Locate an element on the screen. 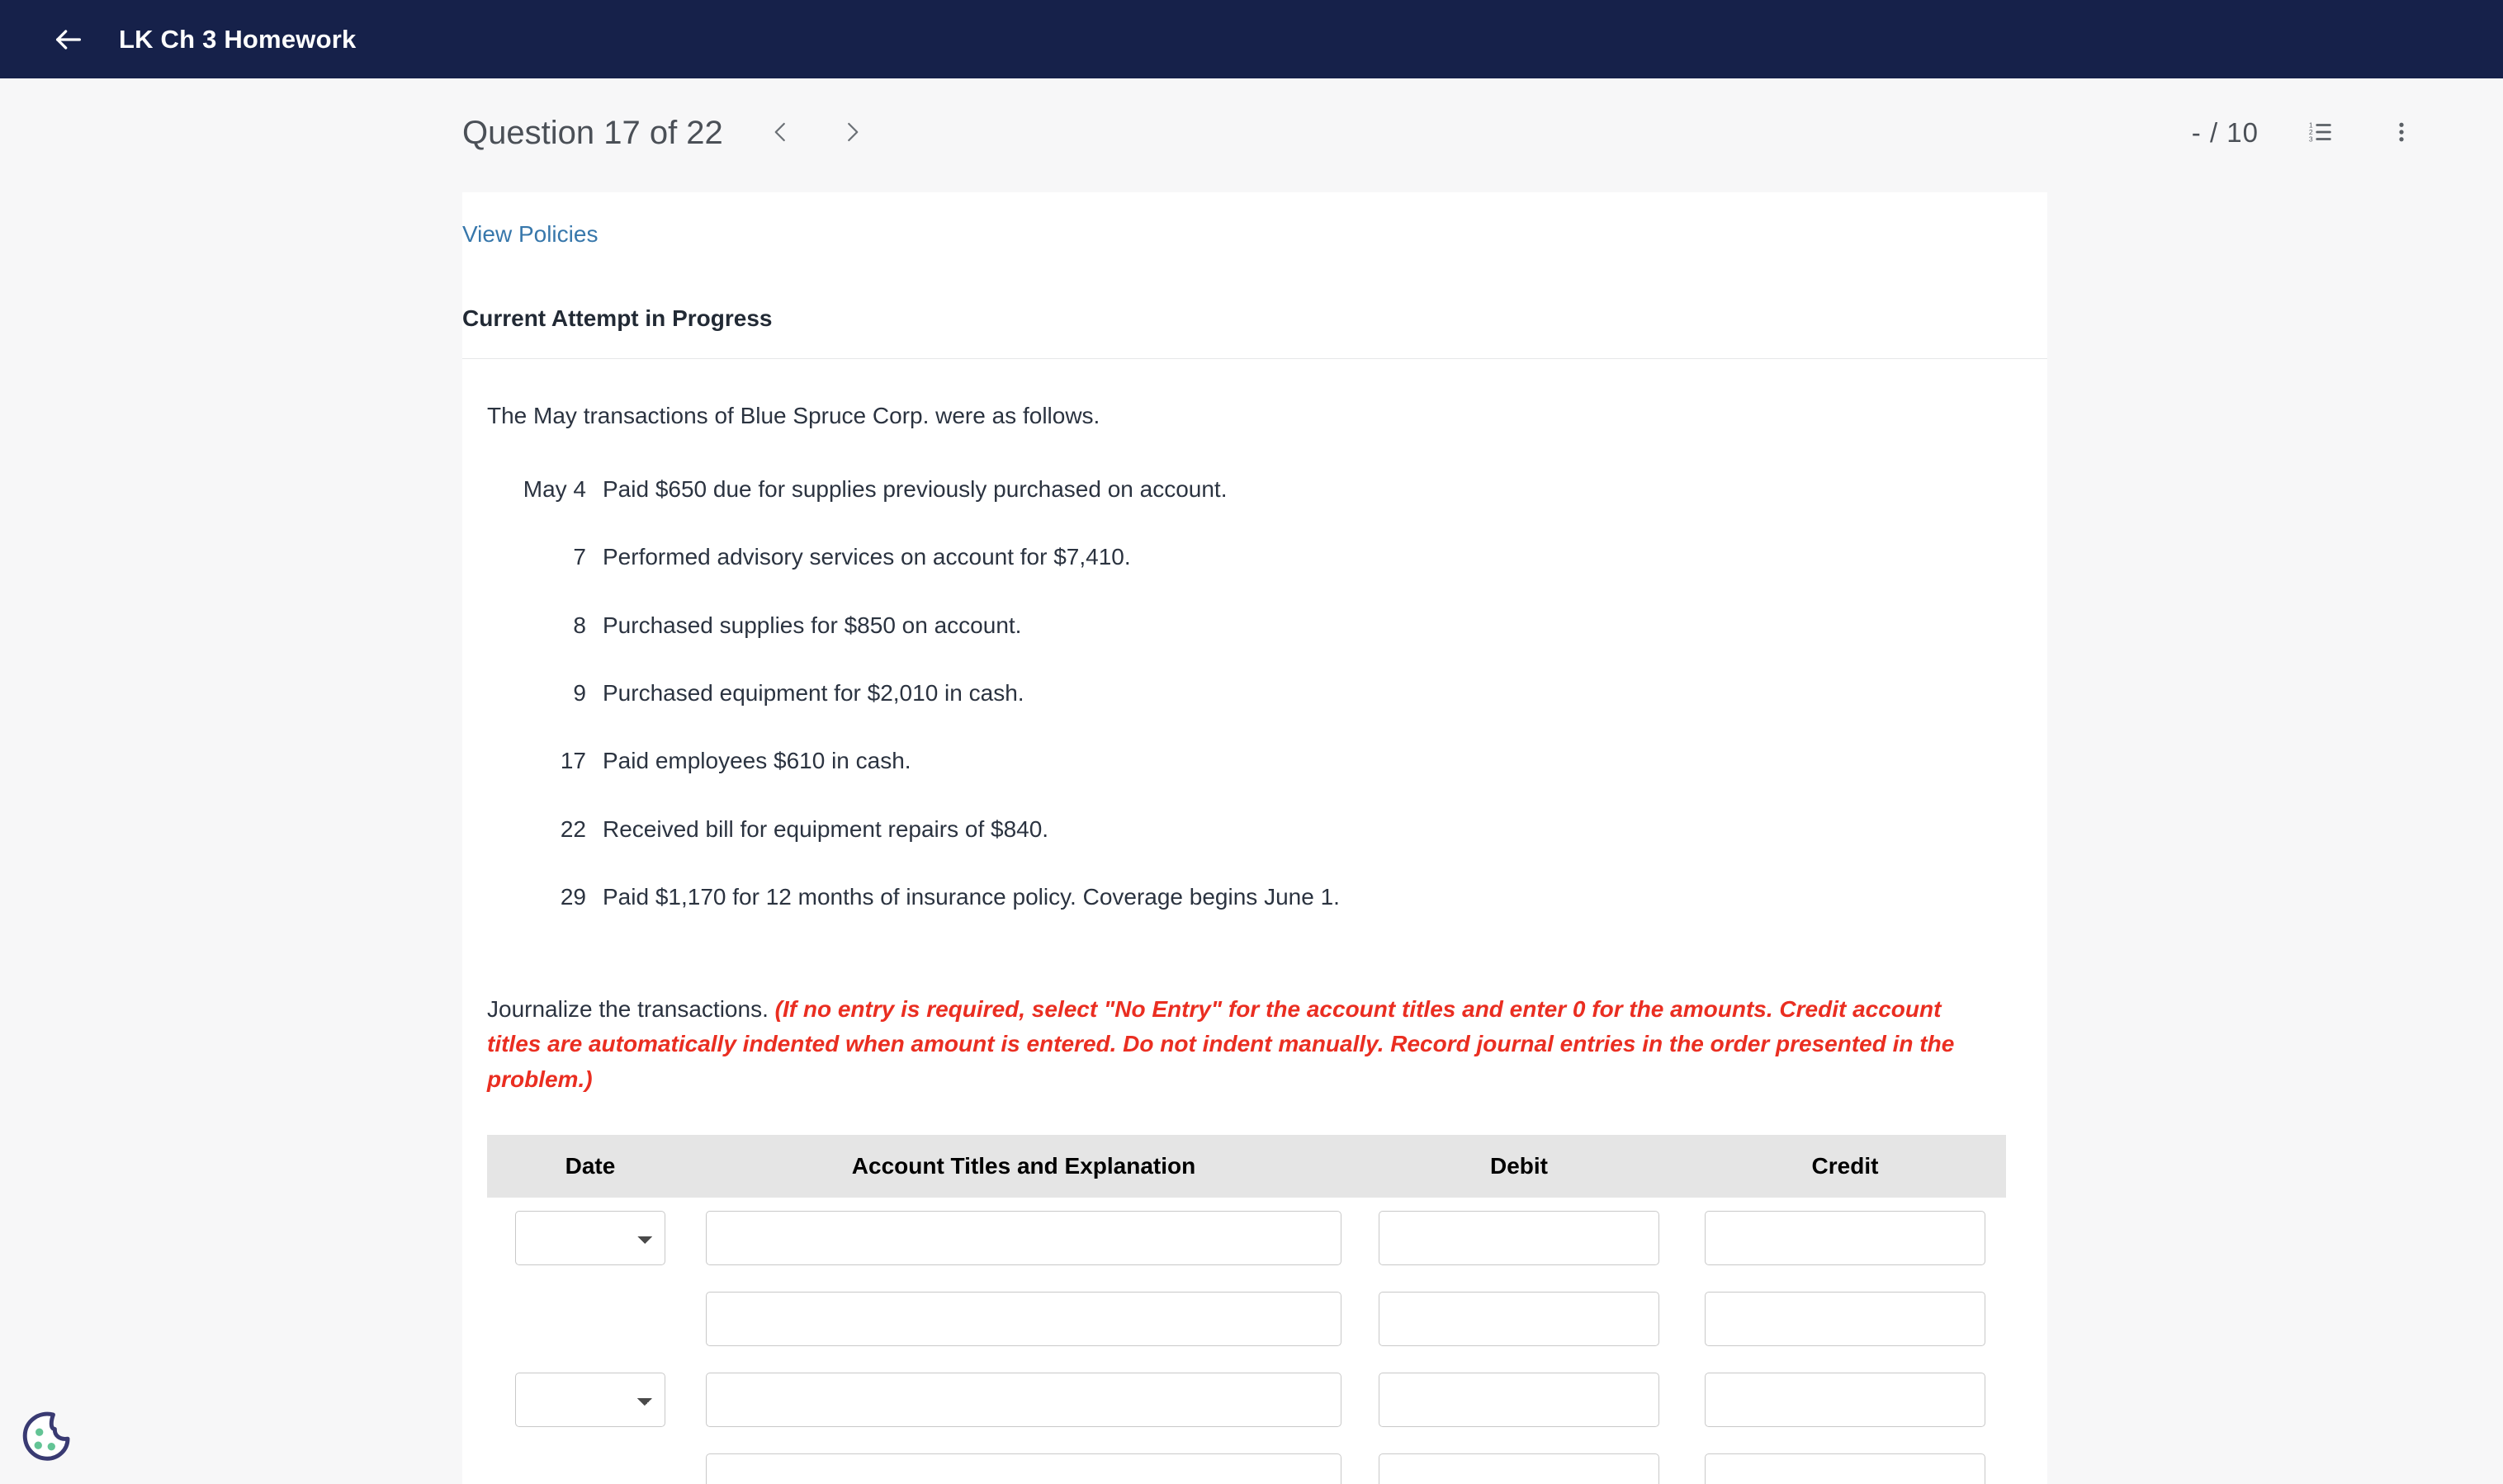 The image size is (2503, 1484). cookie-settings-button is located at coordinates (46, 1437).